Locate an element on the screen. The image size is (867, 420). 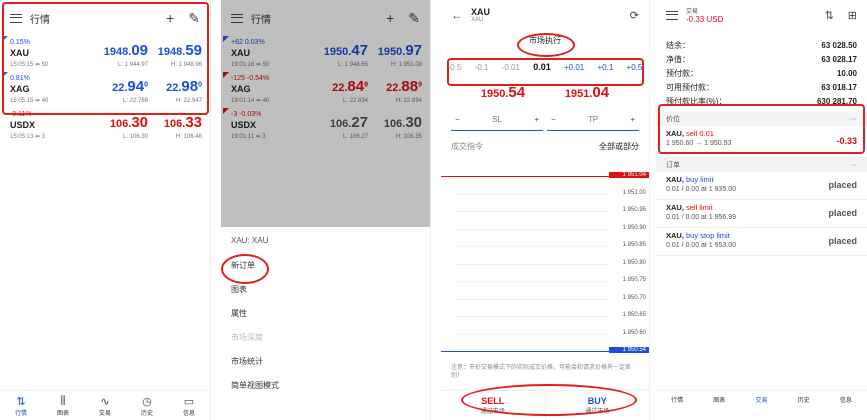
tp-field: − TP + is located at coordinates (593, 120).